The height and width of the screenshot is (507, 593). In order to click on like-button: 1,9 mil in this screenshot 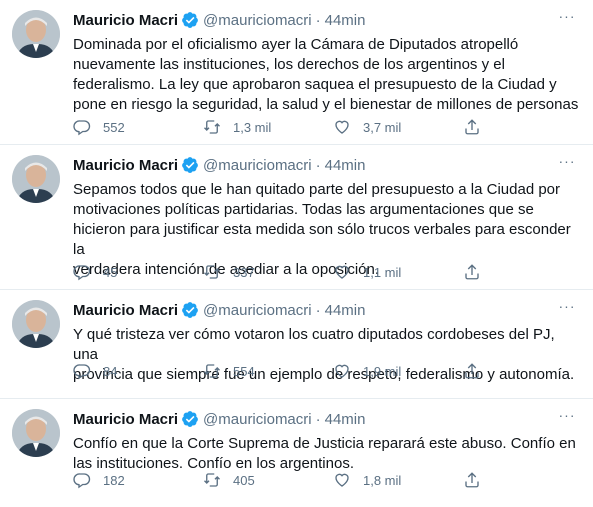, I will do `click(398, 371)`.